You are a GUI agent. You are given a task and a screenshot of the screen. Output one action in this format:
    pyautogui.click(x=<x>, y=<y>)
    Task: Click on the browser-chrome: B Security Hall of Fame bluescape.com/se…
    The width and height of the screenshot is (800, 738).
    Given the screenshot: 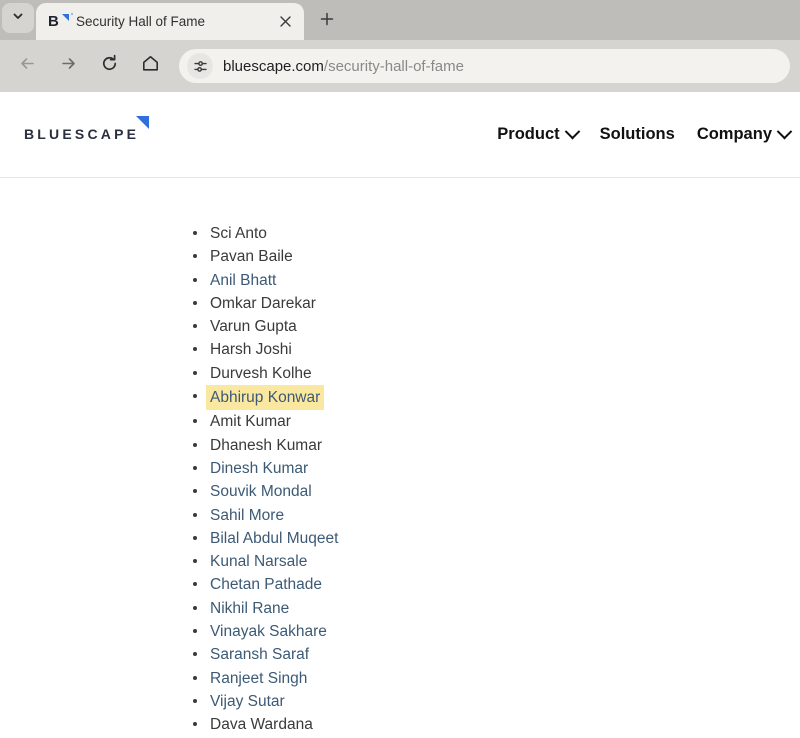 What is the action you would take?
    pyautogui.click(x=400, y=46)
    